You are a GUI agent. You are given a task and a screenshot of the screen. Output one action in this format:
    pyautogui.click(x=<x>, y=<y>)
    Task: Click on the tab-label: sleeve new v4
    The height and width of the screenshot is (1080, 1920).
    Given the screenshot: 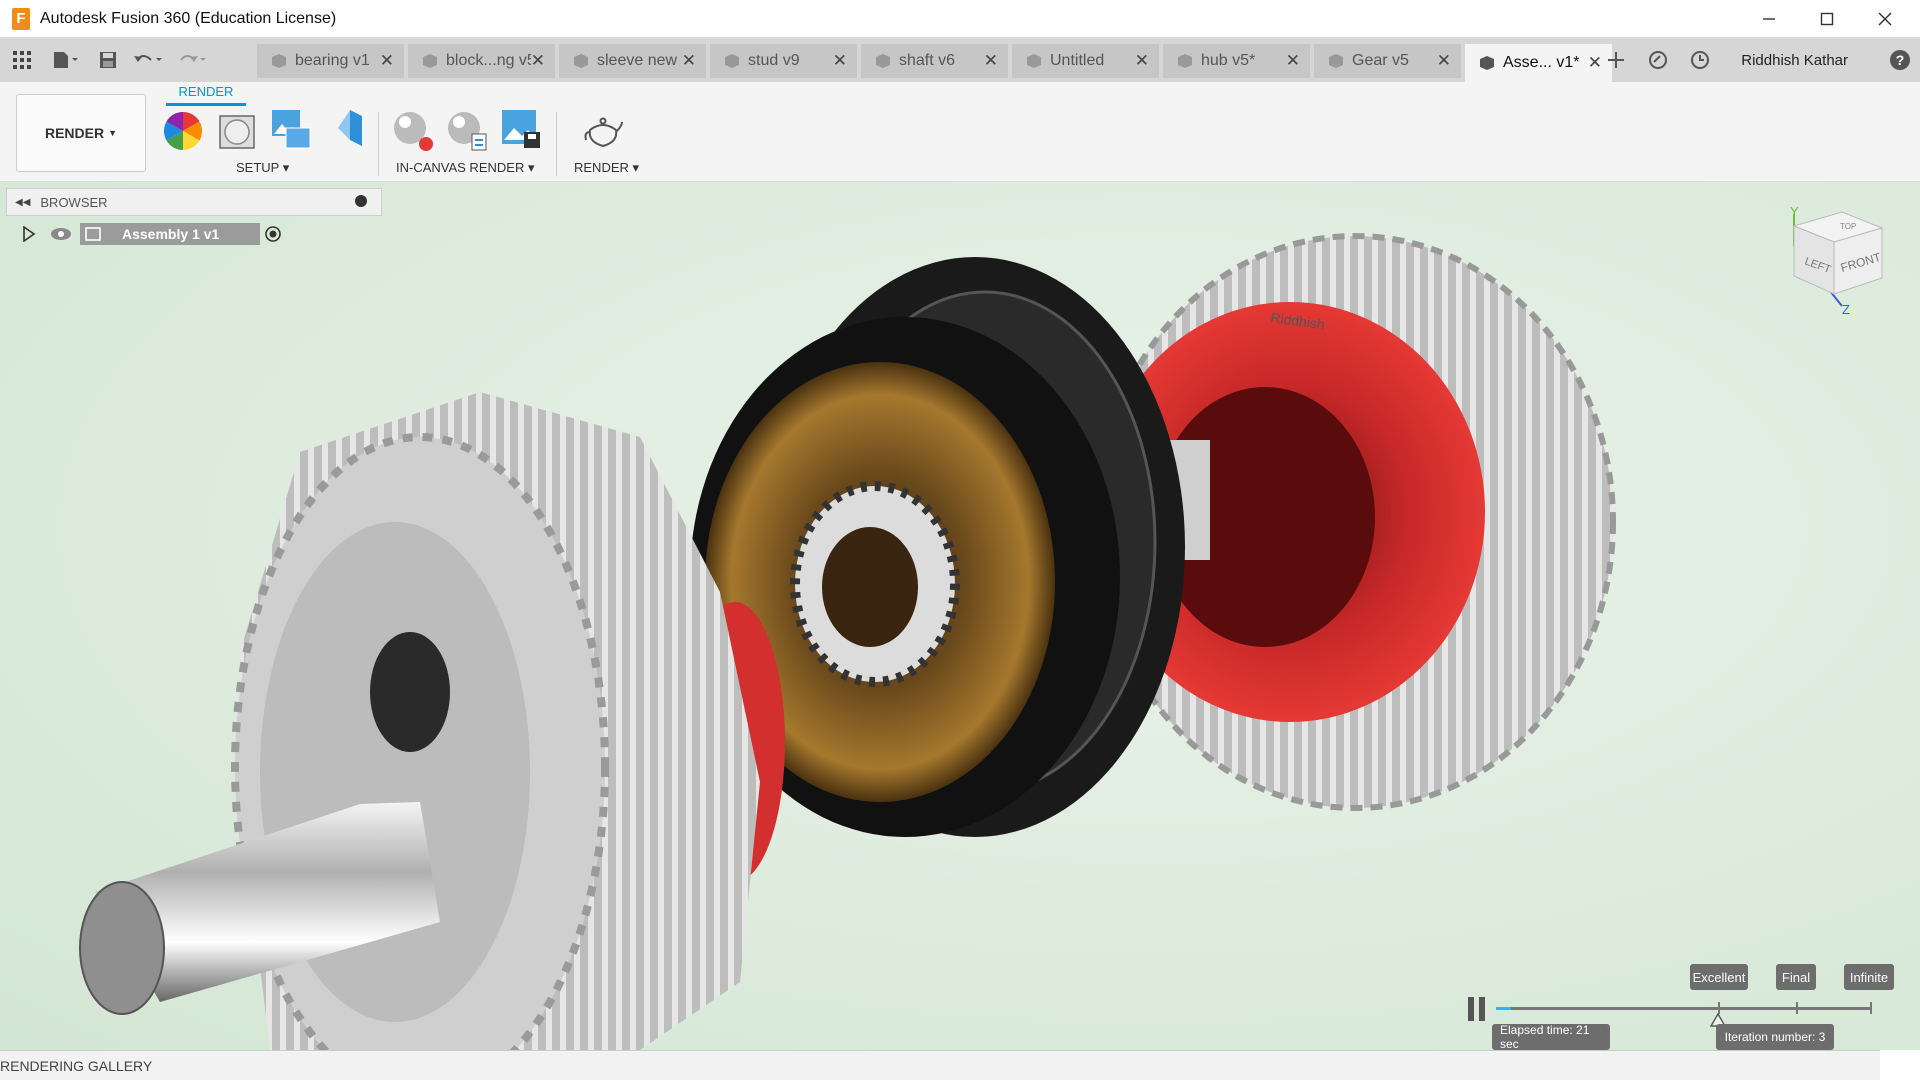 What is the action you would take?
    pyautogui.click(x=639, y=60)
    